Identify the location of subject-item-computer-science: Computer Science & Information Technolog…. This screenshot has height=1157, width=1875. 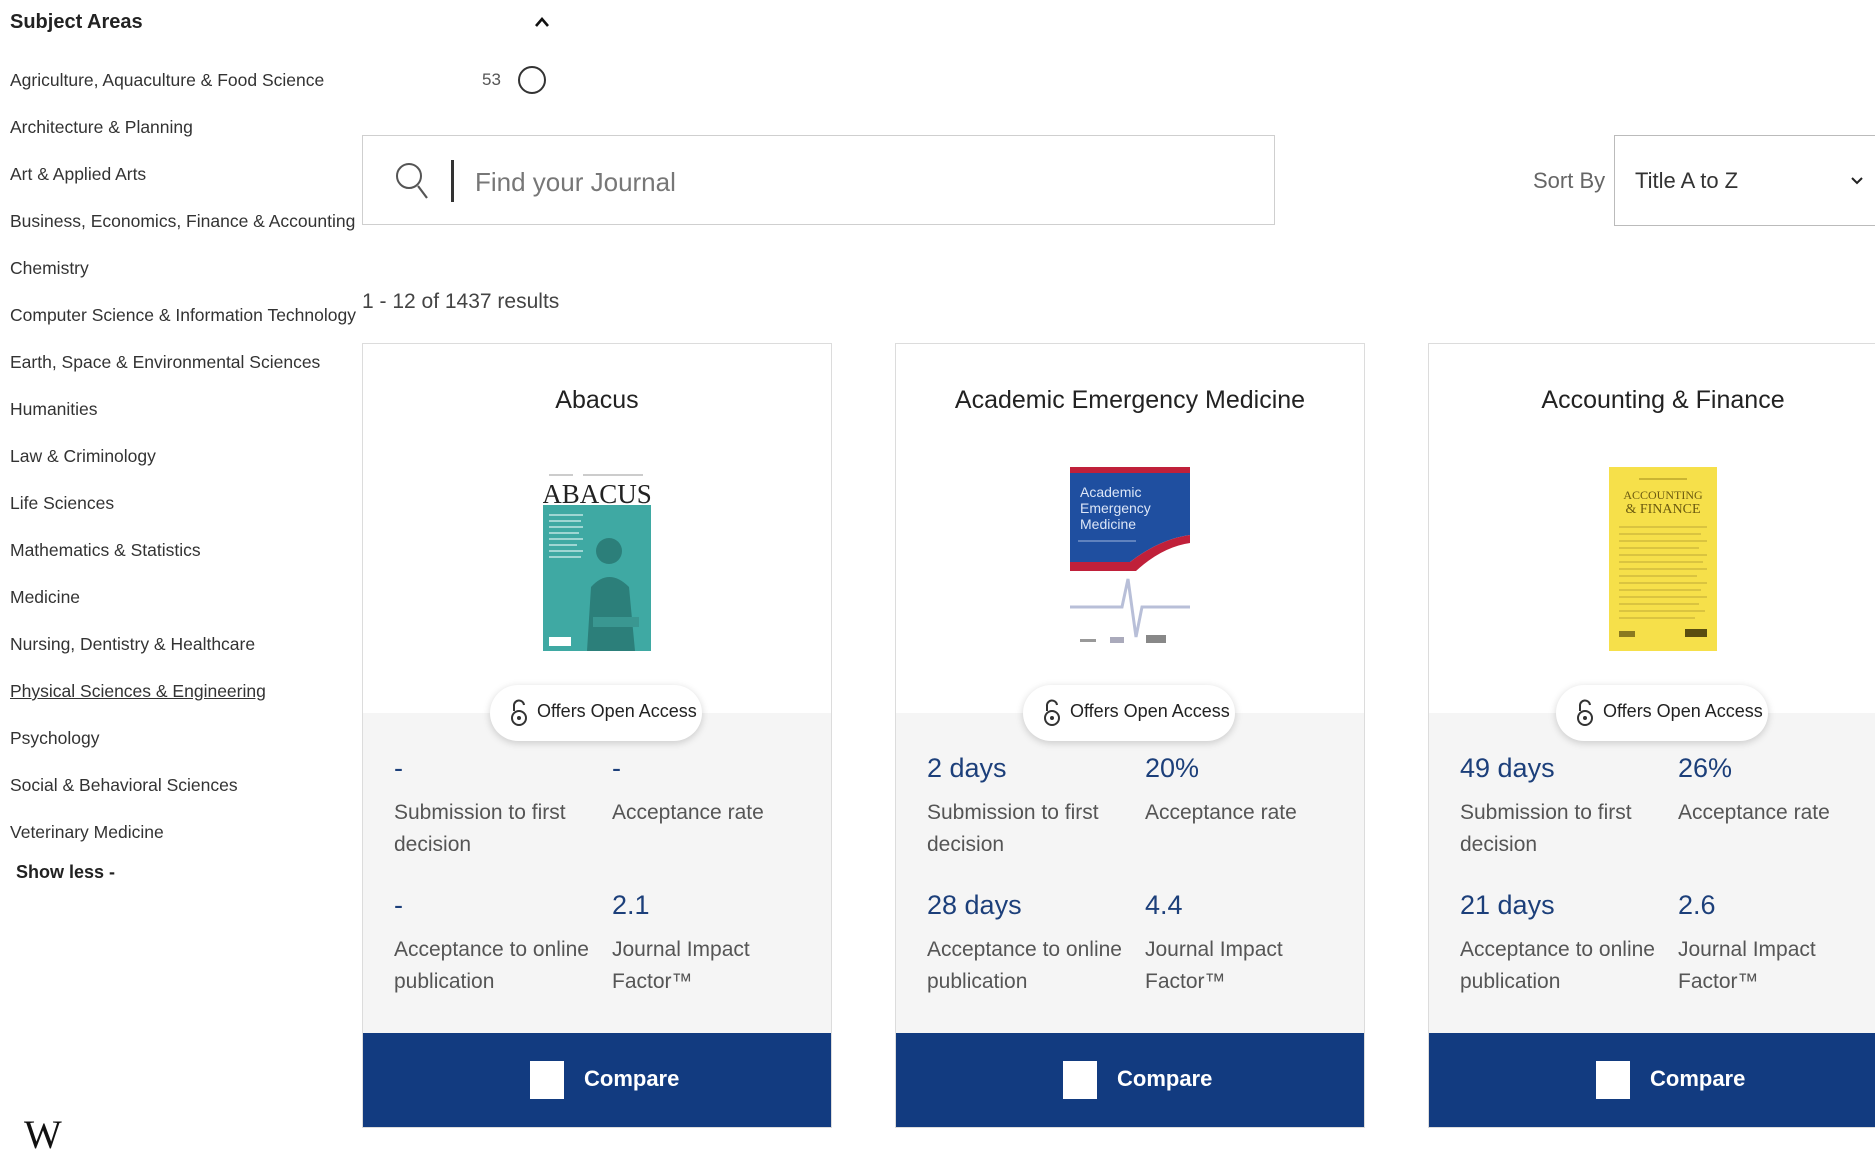
(186, 318).